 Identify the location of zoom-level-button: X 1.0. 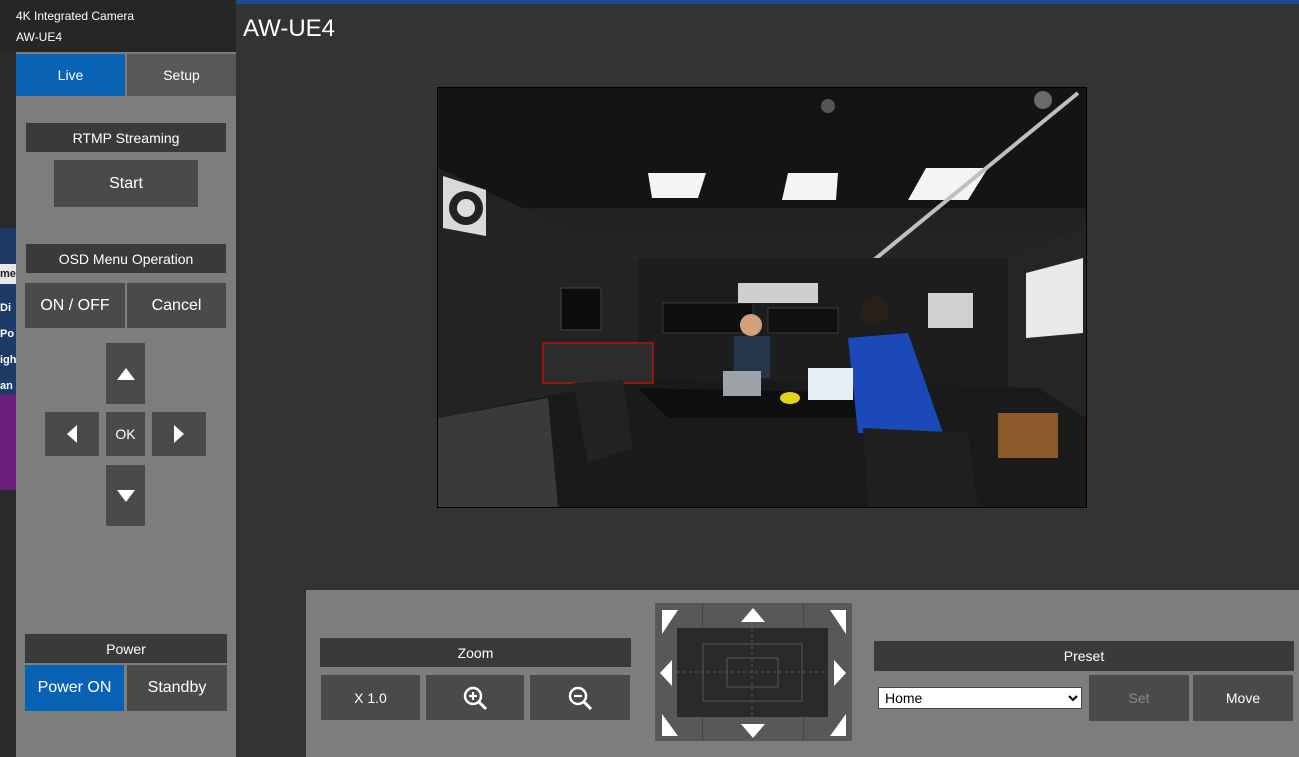
(370, 697).